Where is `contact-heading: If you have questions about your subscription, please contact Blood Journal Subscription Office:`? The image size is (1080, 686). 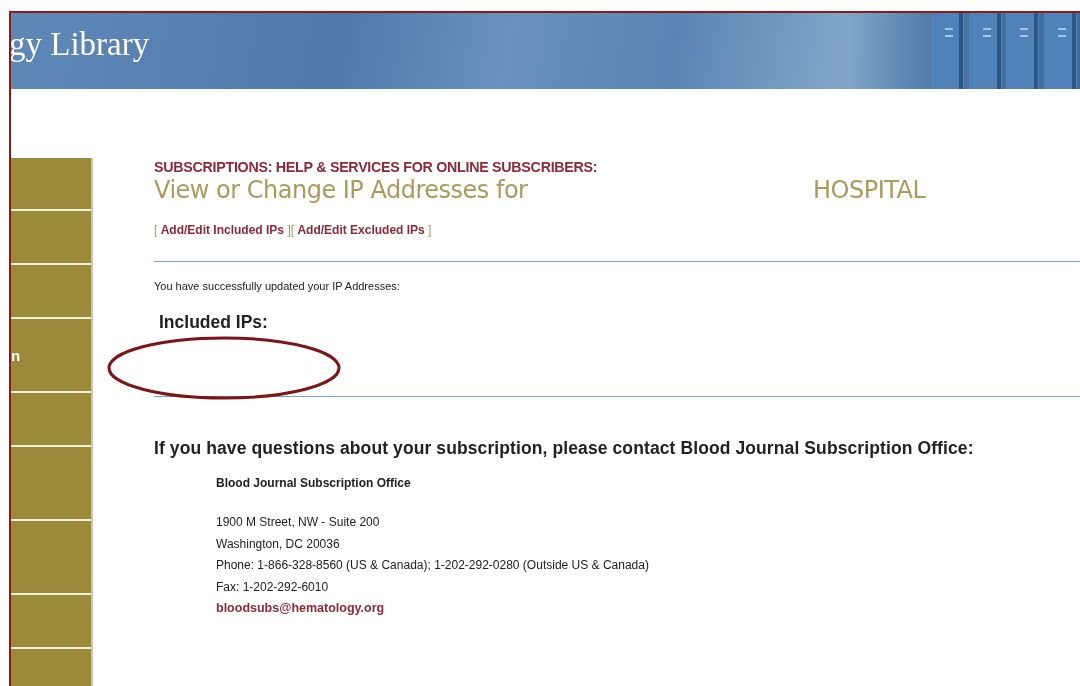
contact-heading: If you have questions about your subscription, please contact Blood Journal Subscription Office: is located at coordinates (564, 448).